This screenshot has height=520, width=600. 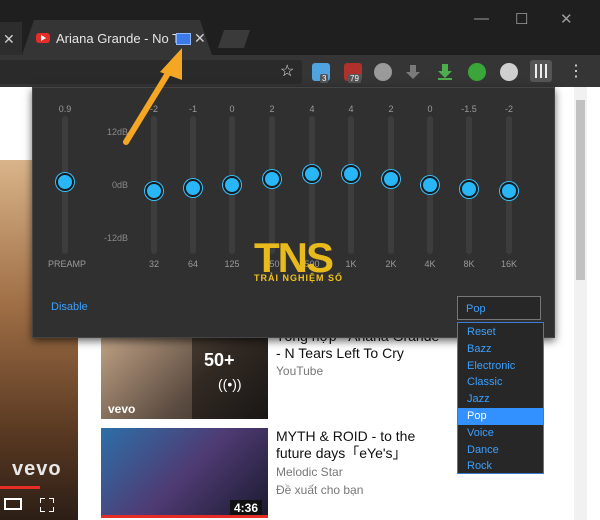 I want to click on video-channel: YouTube, so click(x=299, y=371).